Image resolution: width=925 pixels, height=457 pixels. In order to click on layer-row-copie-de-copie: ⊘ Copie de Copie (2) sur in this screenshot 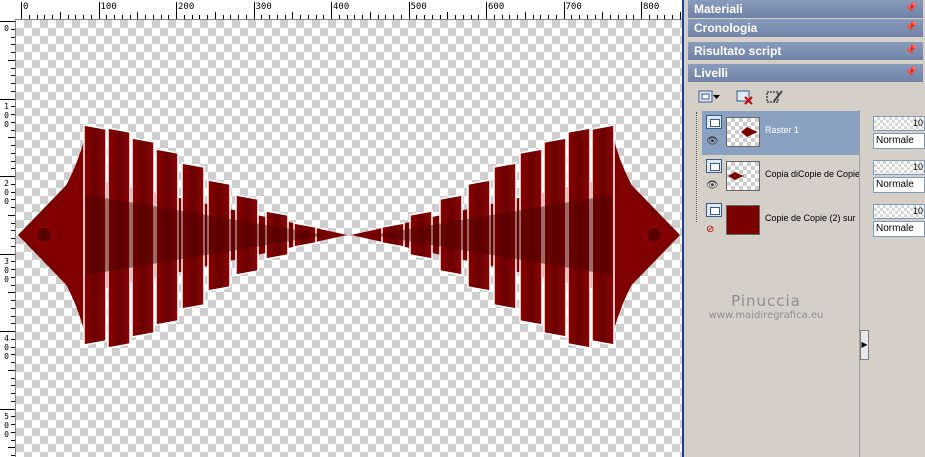, I will do `click(780, 221)`.